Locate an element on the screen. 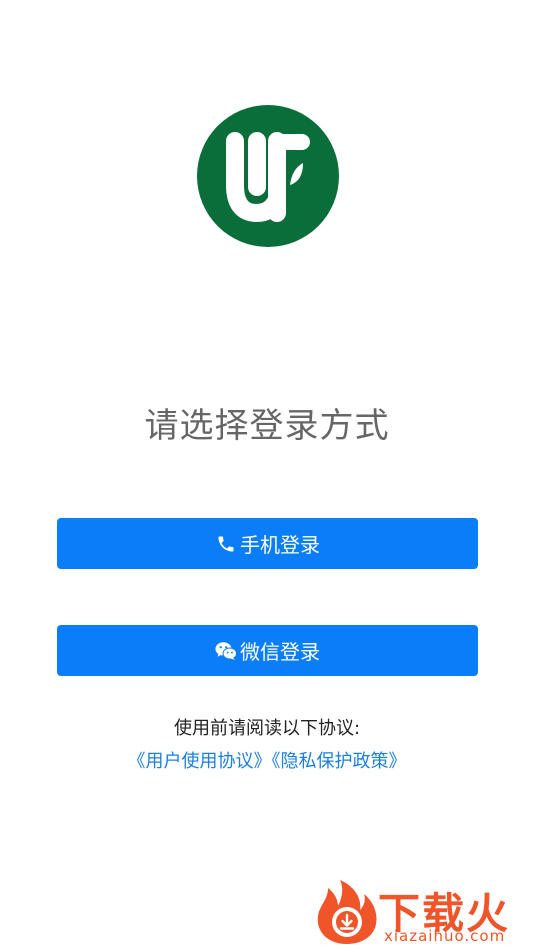  user-agreement-link: 《用户使用协议》 is located at coordinates (200, 761).